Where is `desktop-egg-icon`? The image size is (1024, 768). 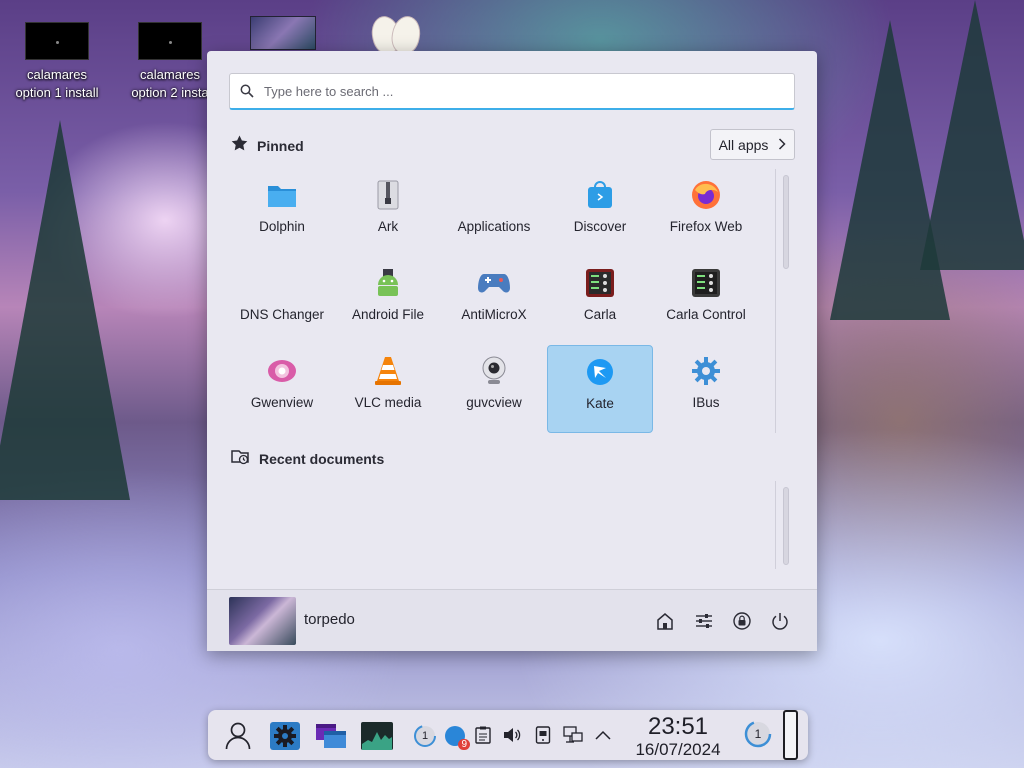 desktop-egg-icon is located at coordinates (394, 34).